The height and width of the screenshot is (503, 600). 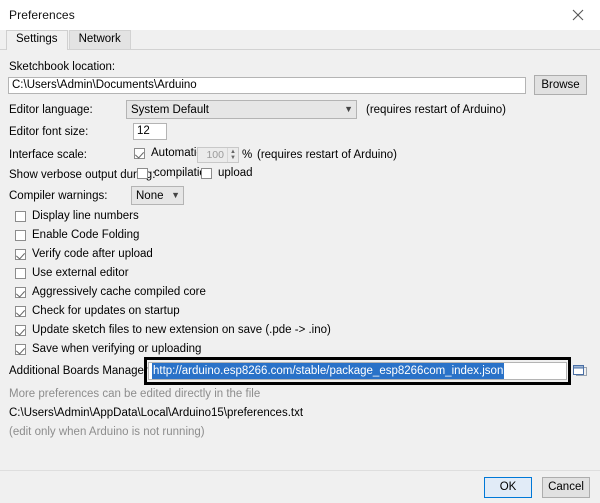 I want to click on editor-language-value: System Default, so click(x=170, y=109).